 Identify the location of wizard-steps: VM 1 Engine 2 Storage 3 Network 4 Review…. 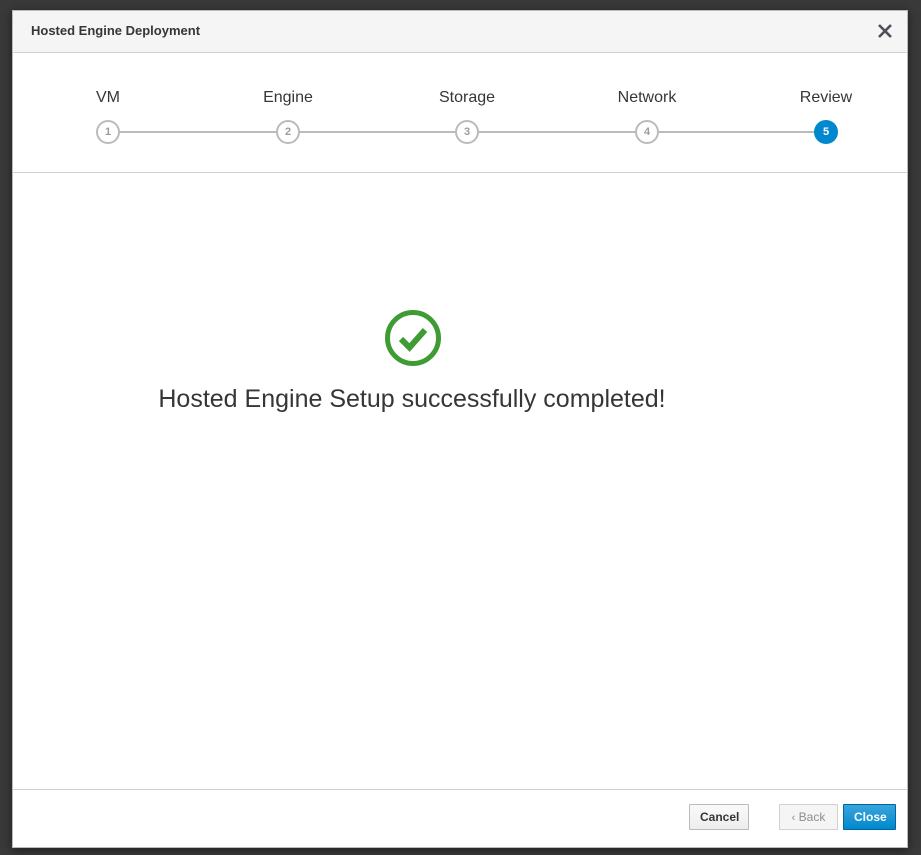
(460, 113).